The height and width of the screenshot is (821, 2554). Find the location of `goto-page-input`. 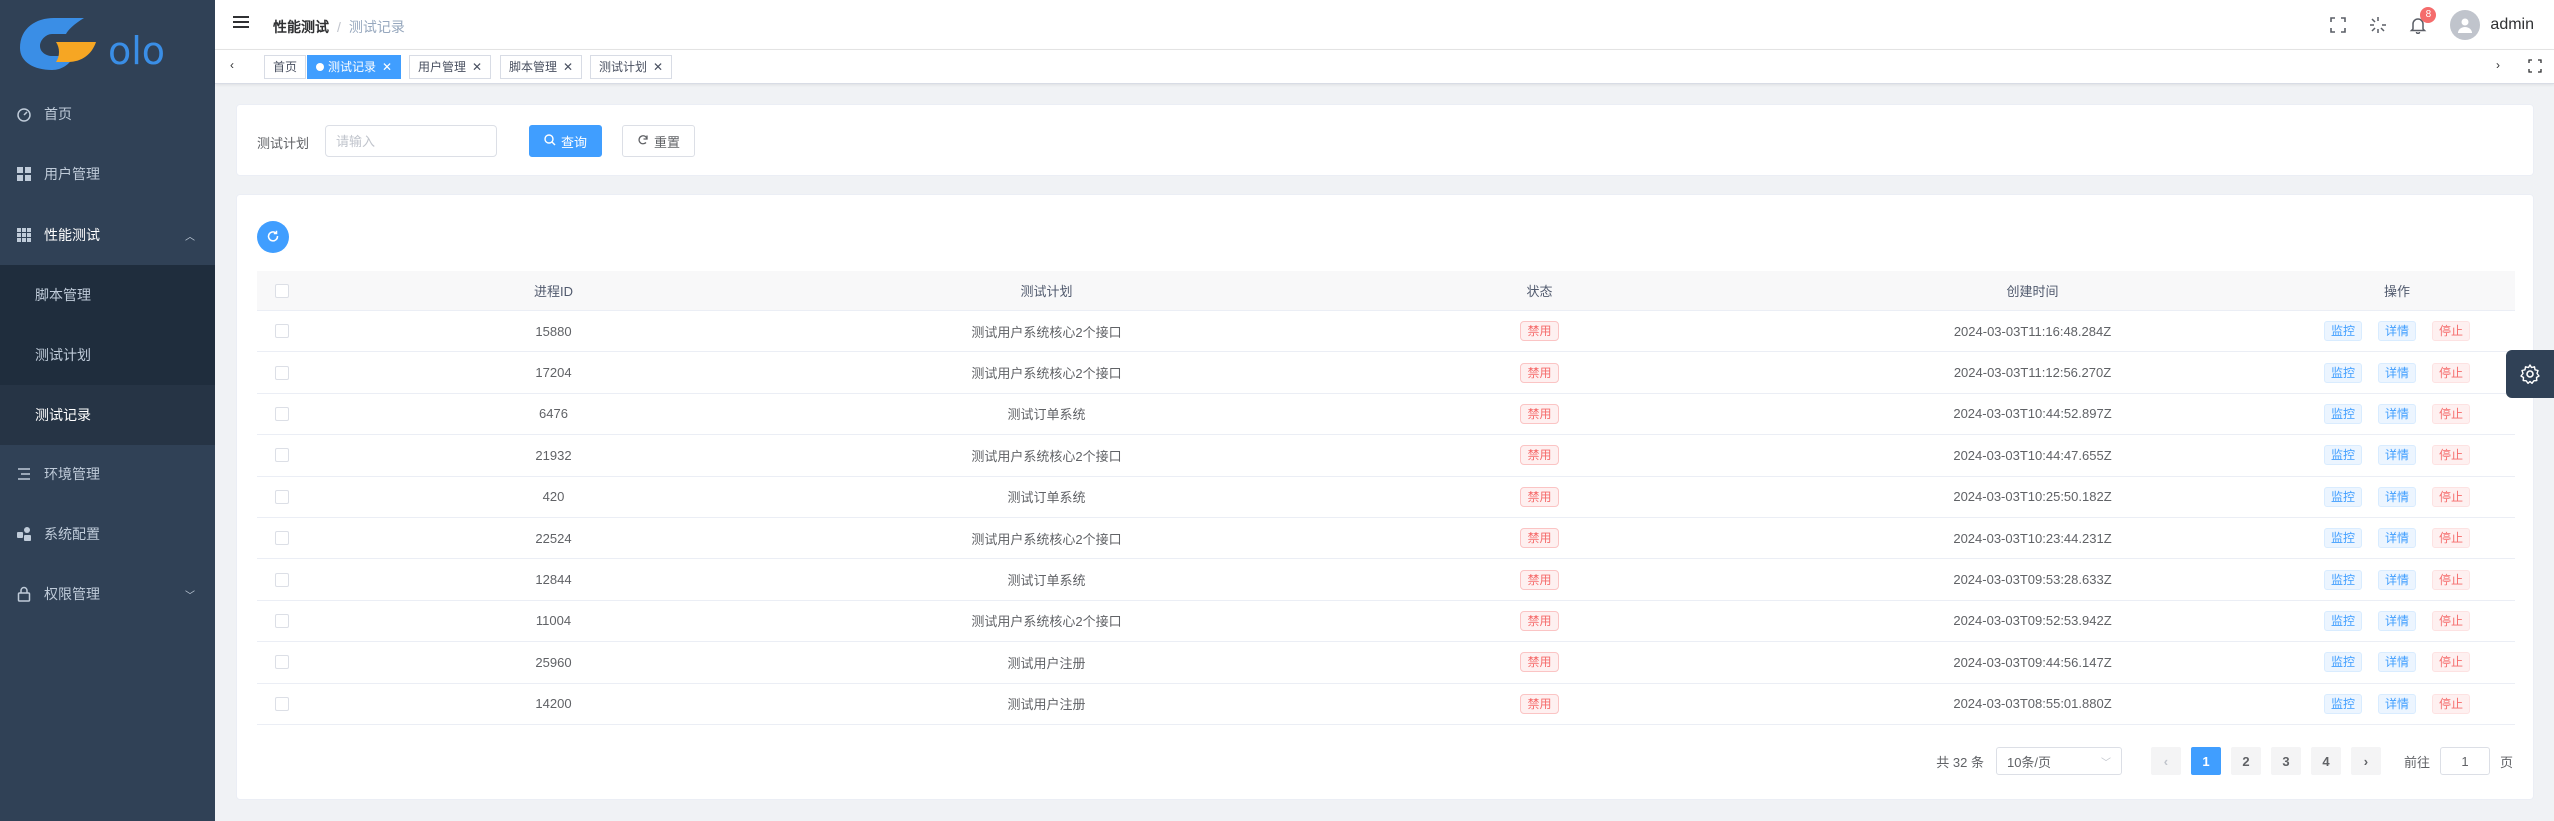

goto-page-input is located at coordinates (2464, 761).